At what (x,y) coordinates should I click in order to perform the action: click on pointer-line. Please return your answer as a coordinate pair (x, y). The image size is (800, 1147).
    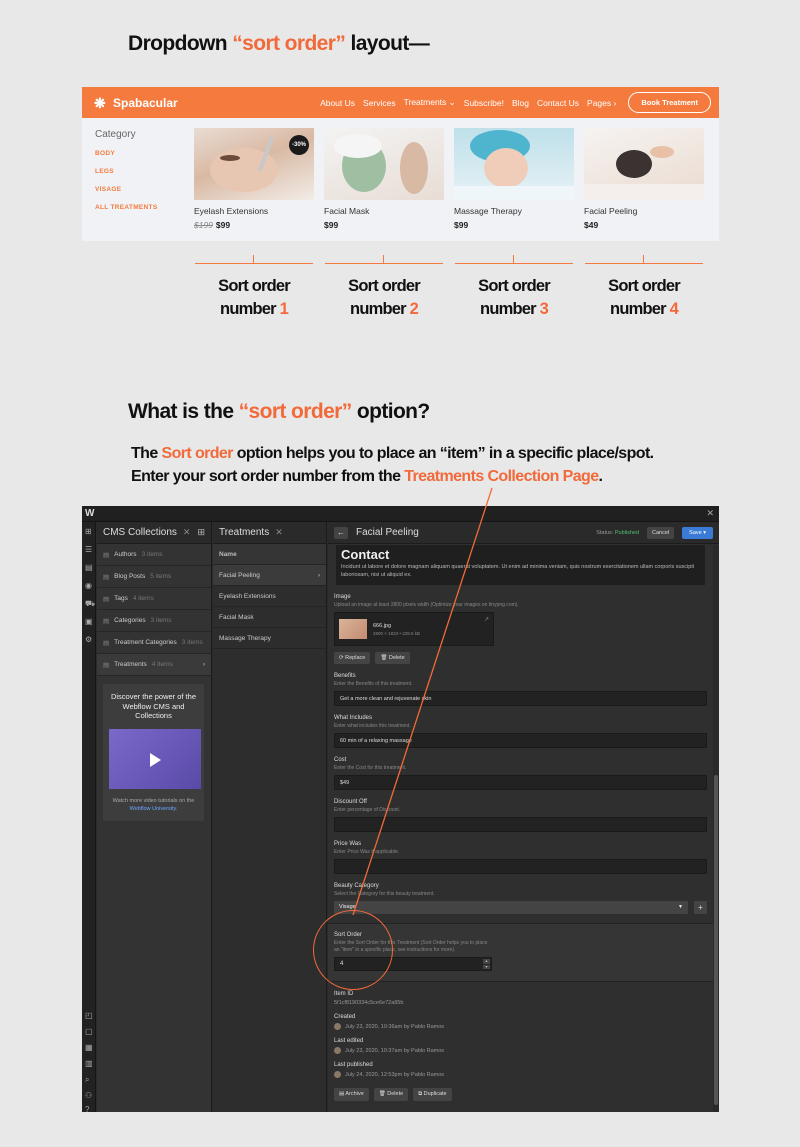
    Looking at the image, I should click on (422, 701).